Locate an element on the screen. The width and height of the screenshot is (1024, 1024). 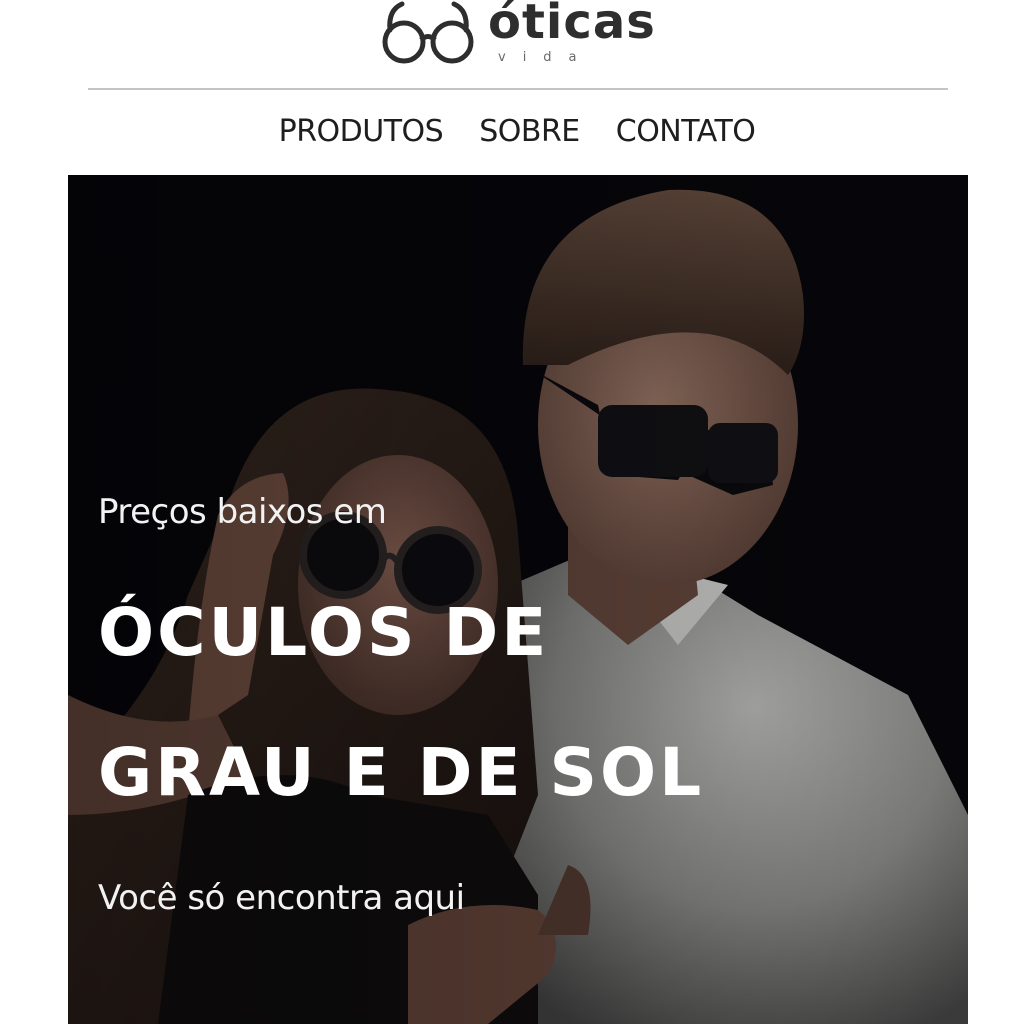
site-logo: óticas vida is located at coordinates (525, 36).